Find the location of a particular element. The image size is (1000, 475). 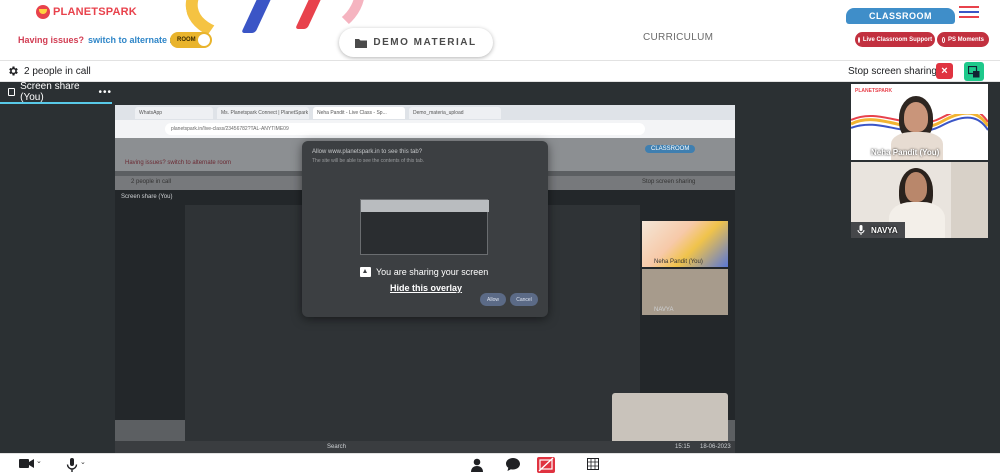

support-icon is located at coordinates (858, 39).